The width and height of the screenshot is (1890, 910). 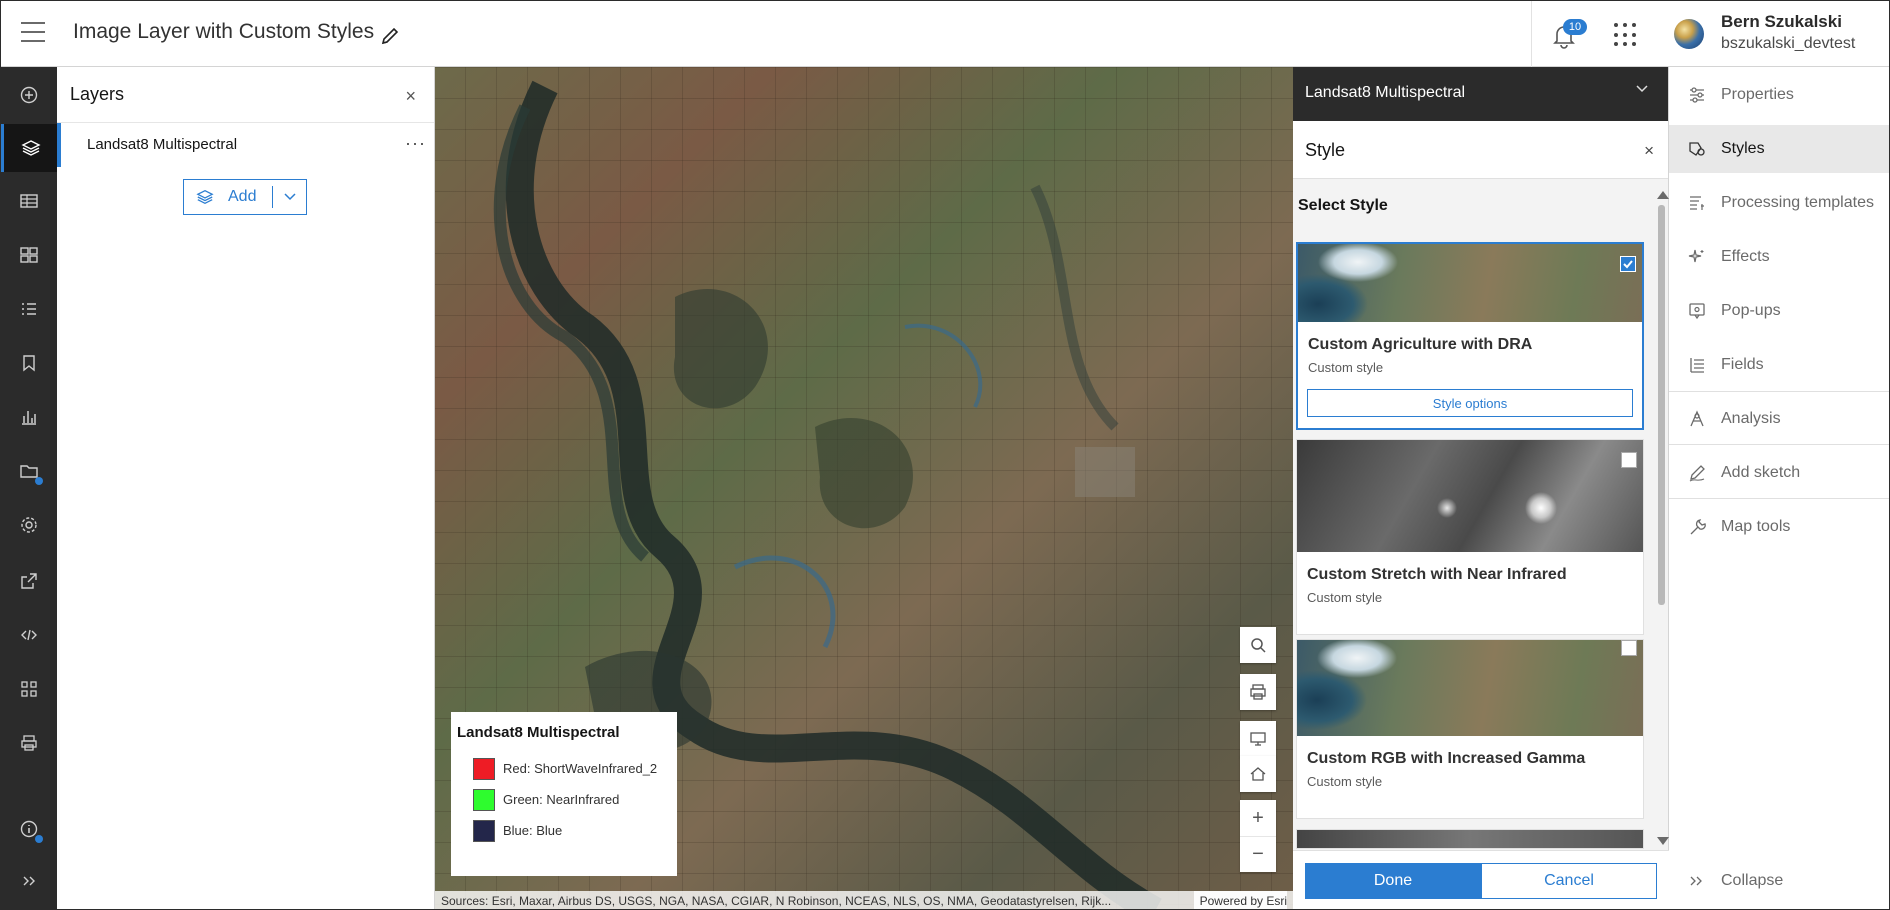 I want to click on table-icon, so click(x=29, y=201).